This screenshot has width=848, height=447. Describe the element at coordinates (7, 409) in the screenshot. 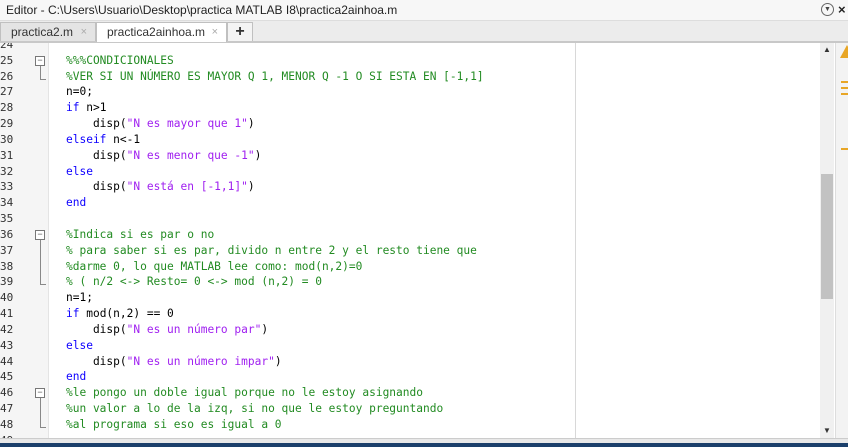

I see `line-number: 47` at that location.